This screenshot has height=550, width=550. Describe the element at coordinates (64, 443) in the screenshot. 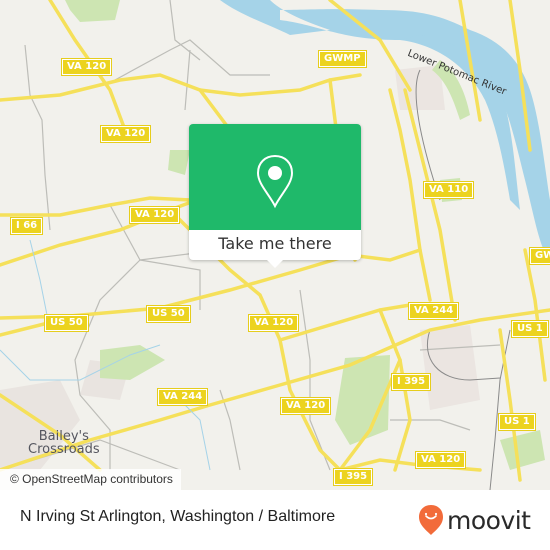

I see `place-label-baileys-crossroads: Bailey's Crossroads` at that location.